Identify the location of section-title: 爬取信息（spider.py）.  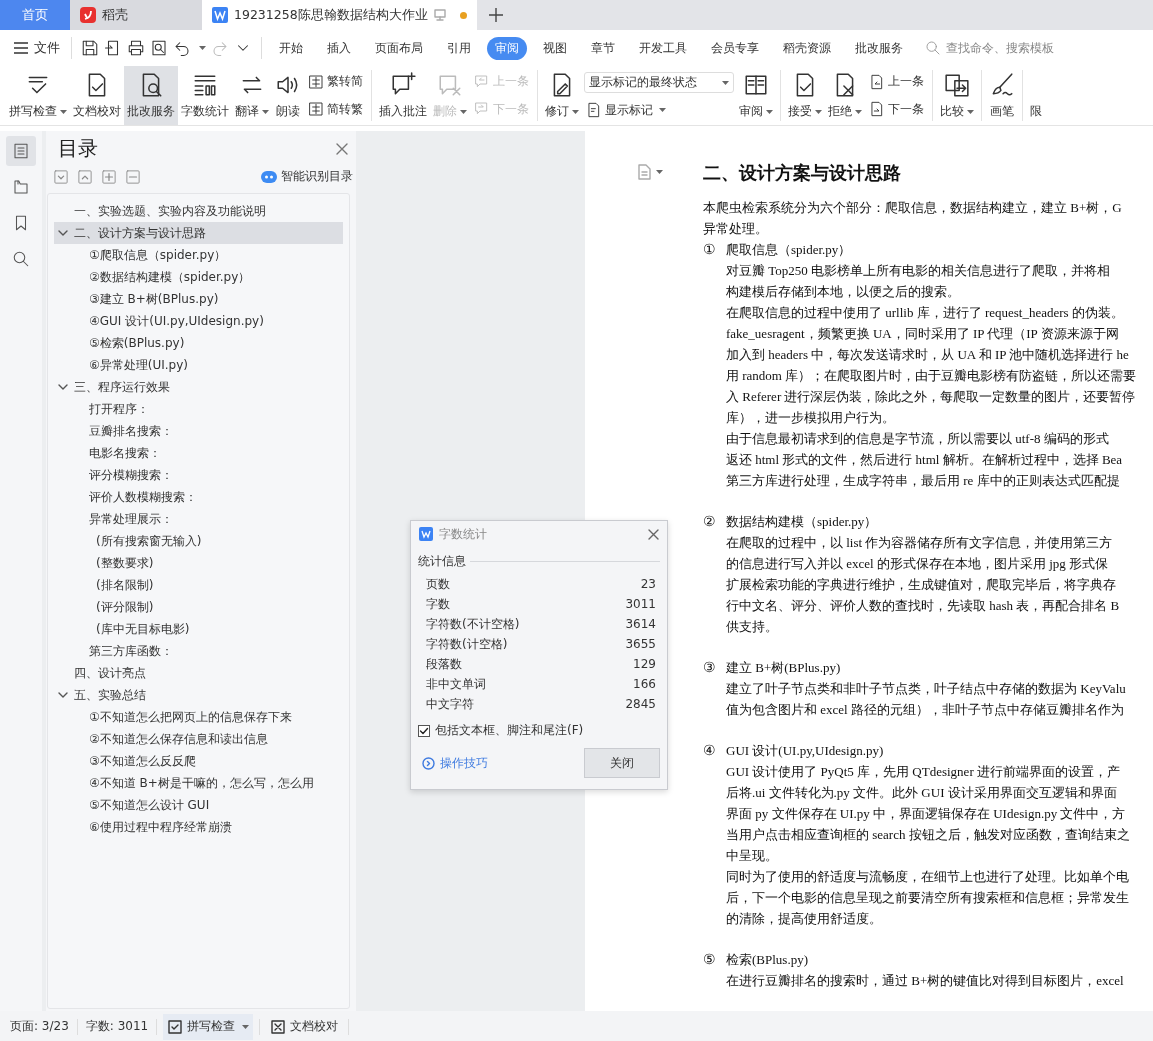
(789, 250).